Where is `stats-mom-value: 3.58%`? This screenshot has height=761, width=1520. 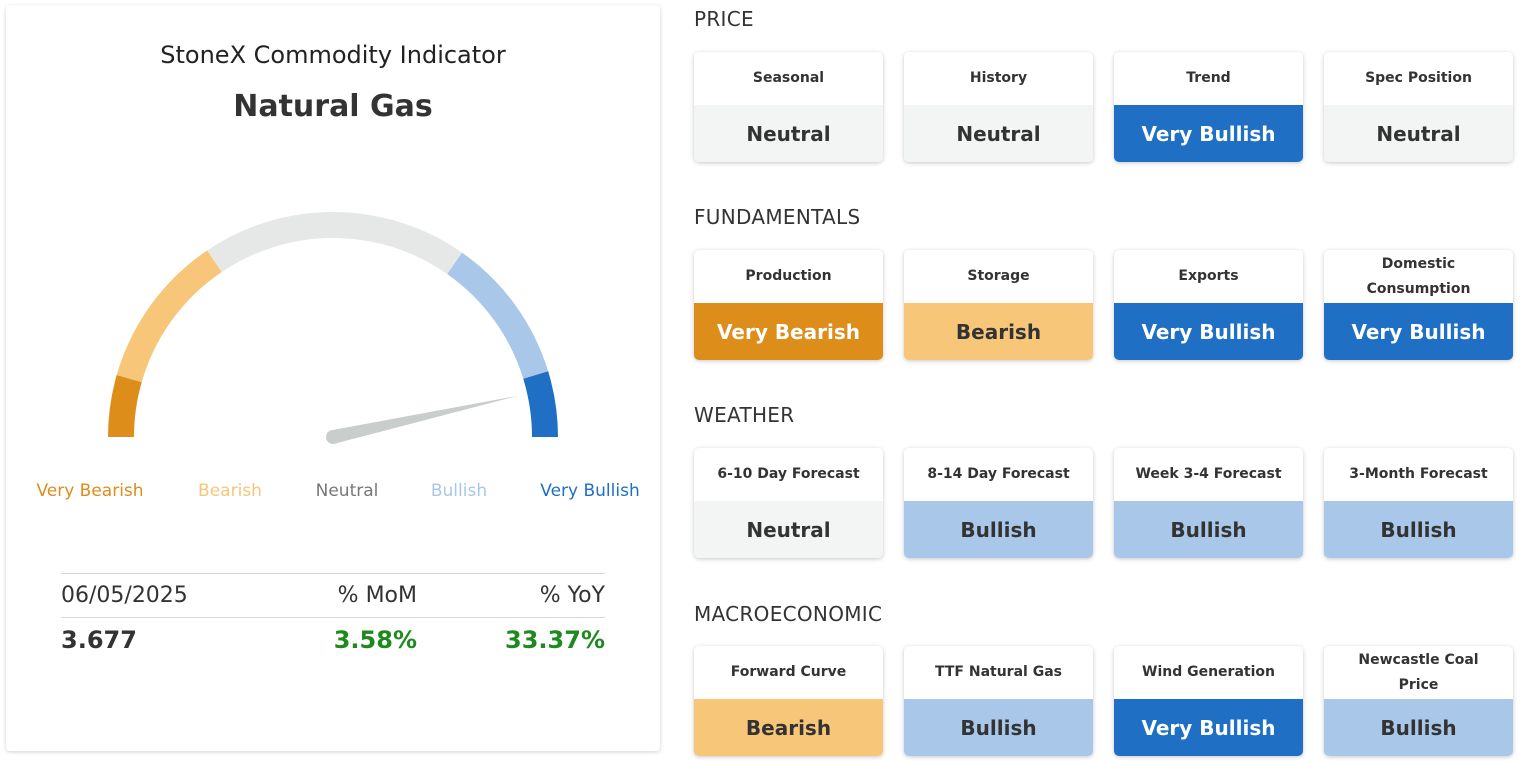
stats-mom-value: 3.58% is located at coordinates (375, 639).